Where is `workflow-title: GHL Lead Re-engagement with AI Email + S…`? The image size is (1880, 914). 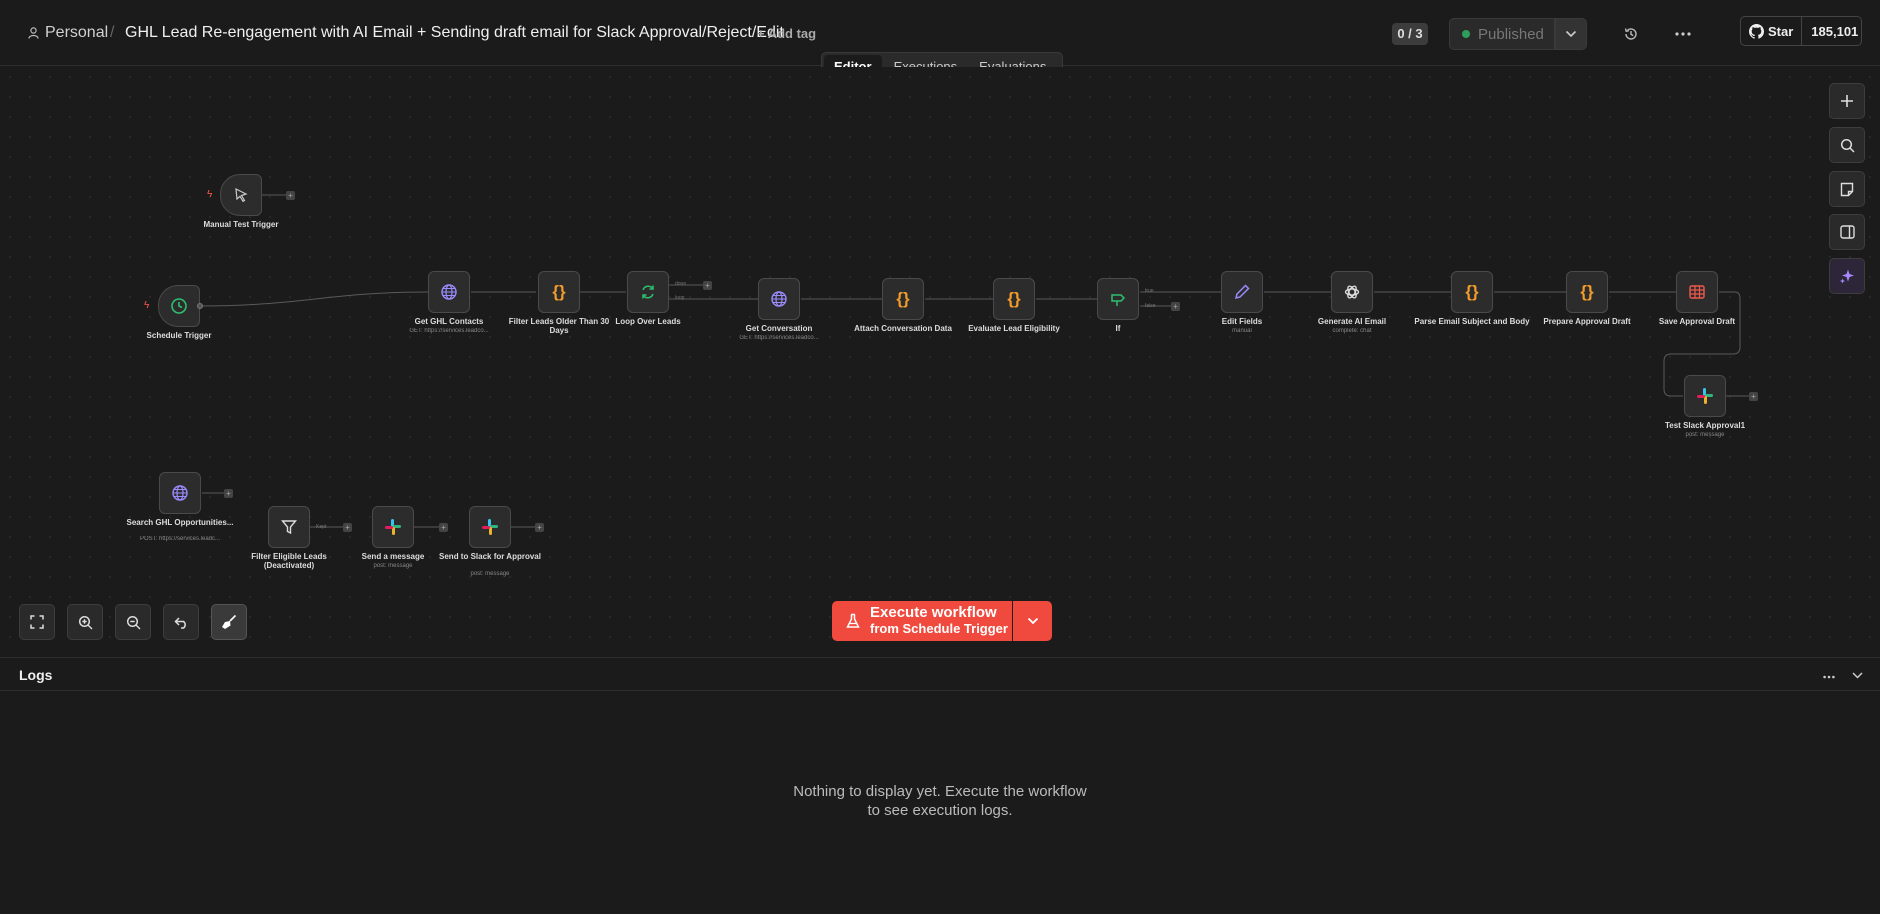 workflow-title: GHL Lead Re-engagement with AI Email + S… is located at coordinates (454, 33).